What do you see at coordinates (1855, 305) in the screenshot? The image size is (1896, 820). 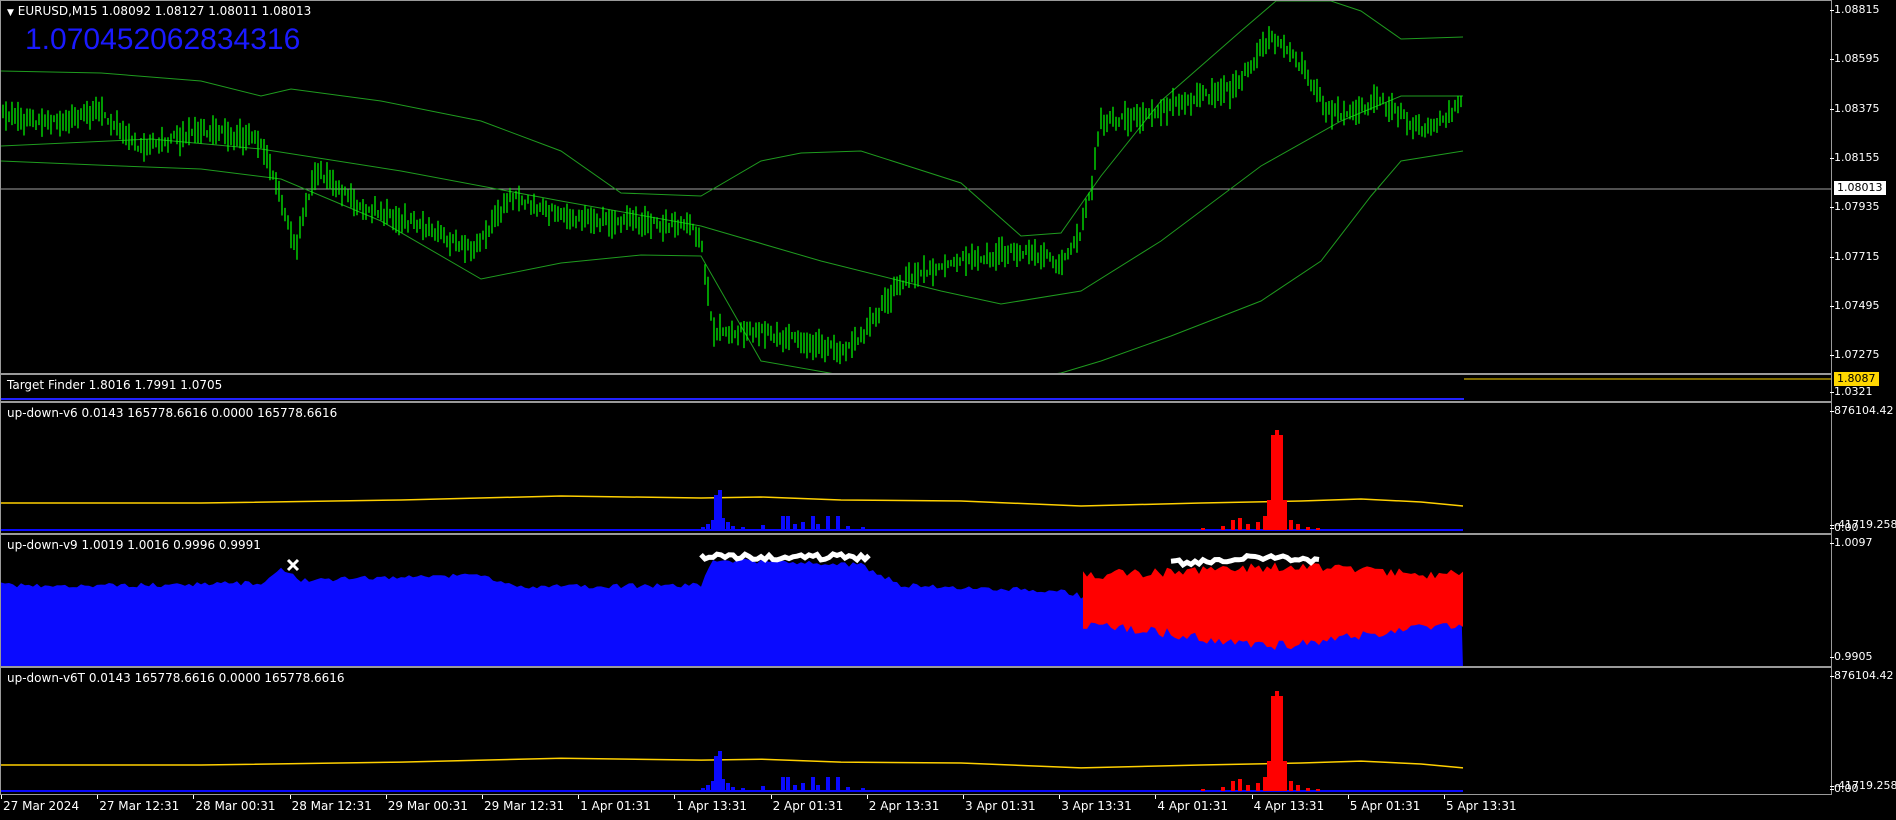 I see `price-tick-label: 1.07495` at bounding box center [1855, 305].